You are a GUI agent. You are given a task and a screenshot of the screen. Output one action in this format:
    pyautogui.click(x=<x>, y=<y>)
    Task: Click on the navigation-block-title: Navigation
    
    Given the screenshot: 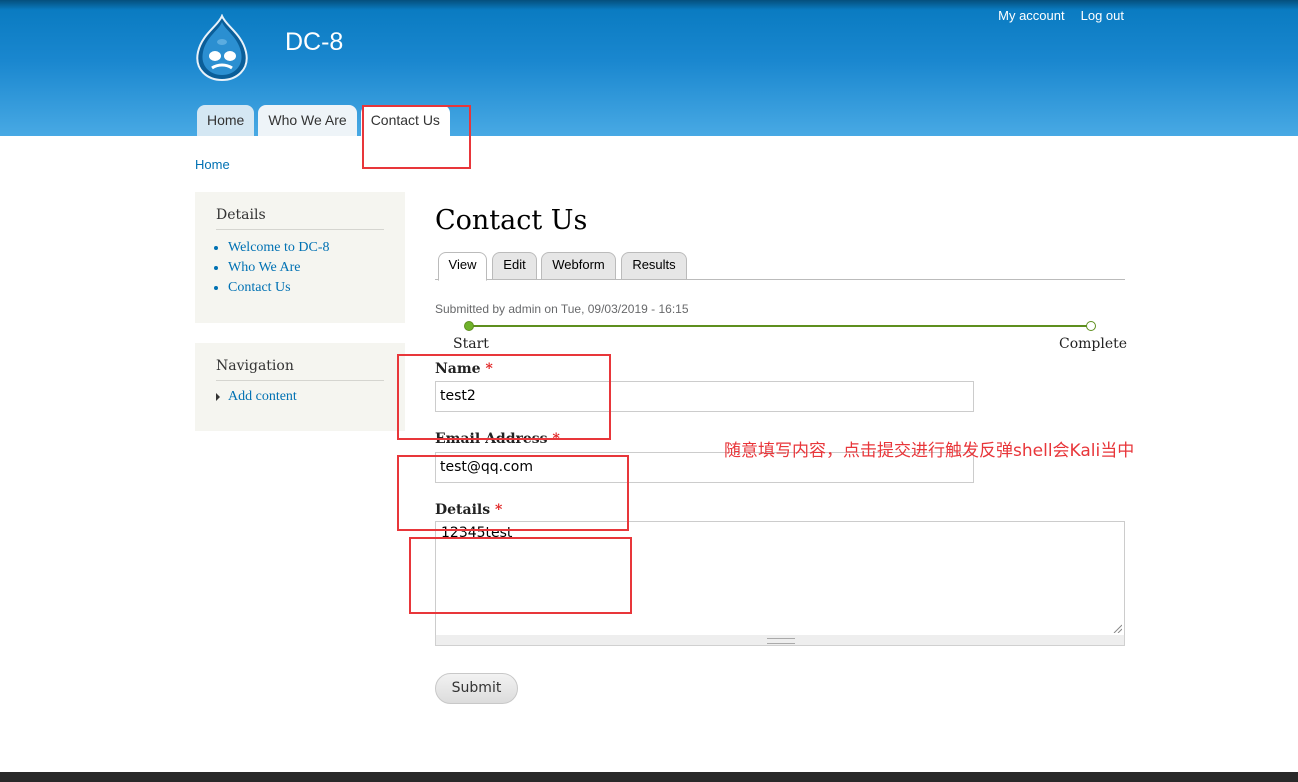 What is the action you would take?
    pyautogui.click(x=300, y=369)
    